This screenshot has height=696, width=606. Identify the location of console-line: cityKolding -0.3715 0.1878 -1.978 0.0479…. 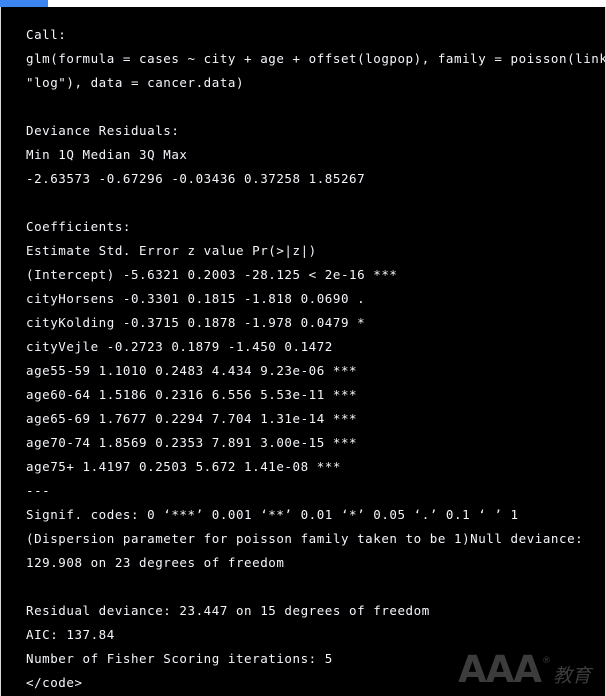
(196, 322).